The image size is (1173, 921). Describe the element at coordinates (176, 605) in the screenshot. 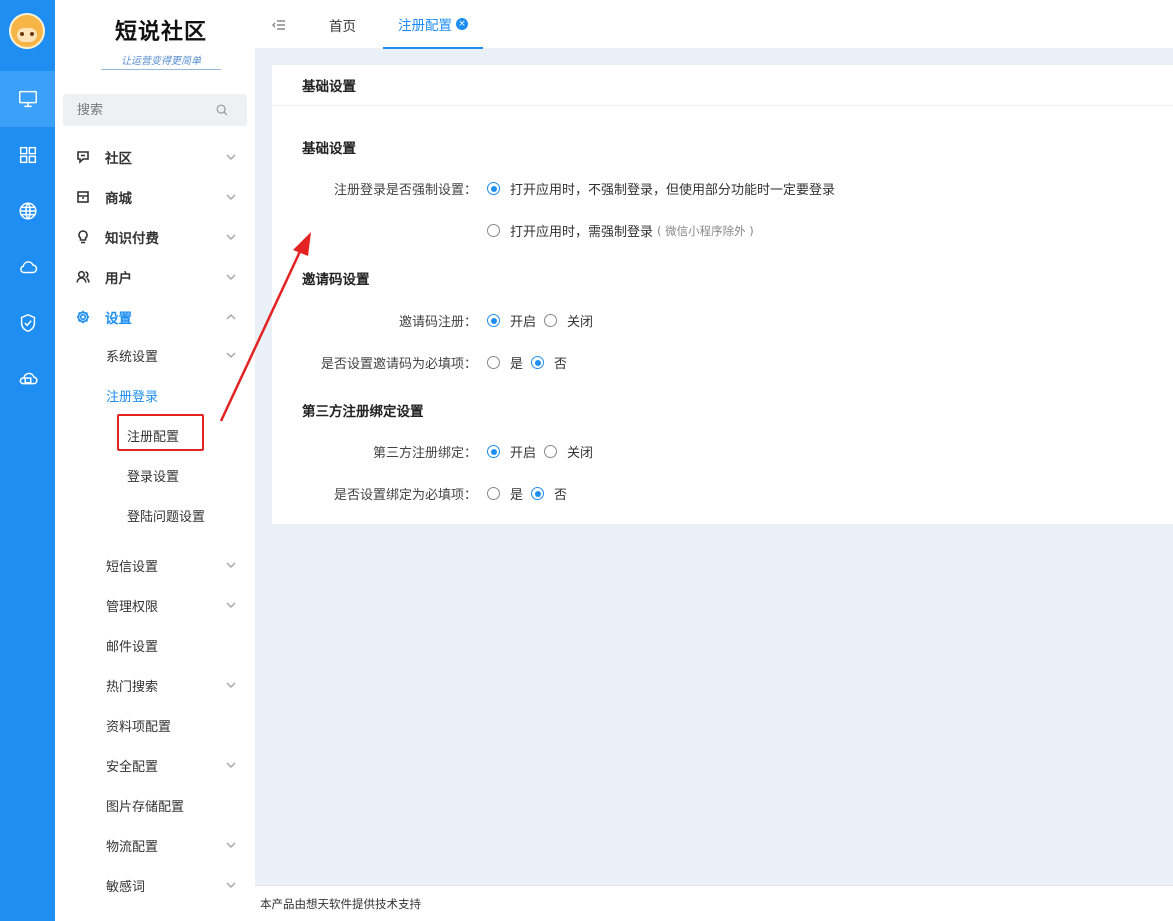

I see `sub-admin-permissions: 管理权限` at that location.